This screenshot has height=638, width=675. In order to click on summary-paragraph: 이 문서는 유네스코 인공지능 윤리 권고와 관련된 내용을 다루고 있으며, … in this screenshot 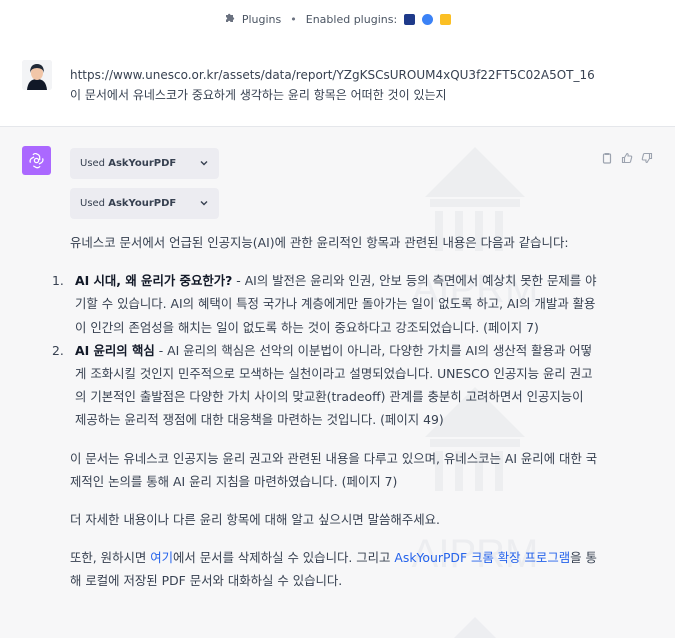, I will do `click(334, 469)`.